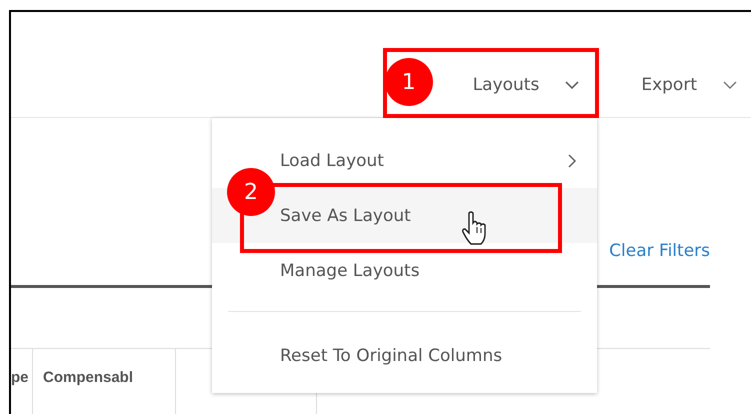  What do you see at coordinates (350, 270) in the screenshot?
I see `menu-item: Manage Layouts` at bounding box center [350, 270].